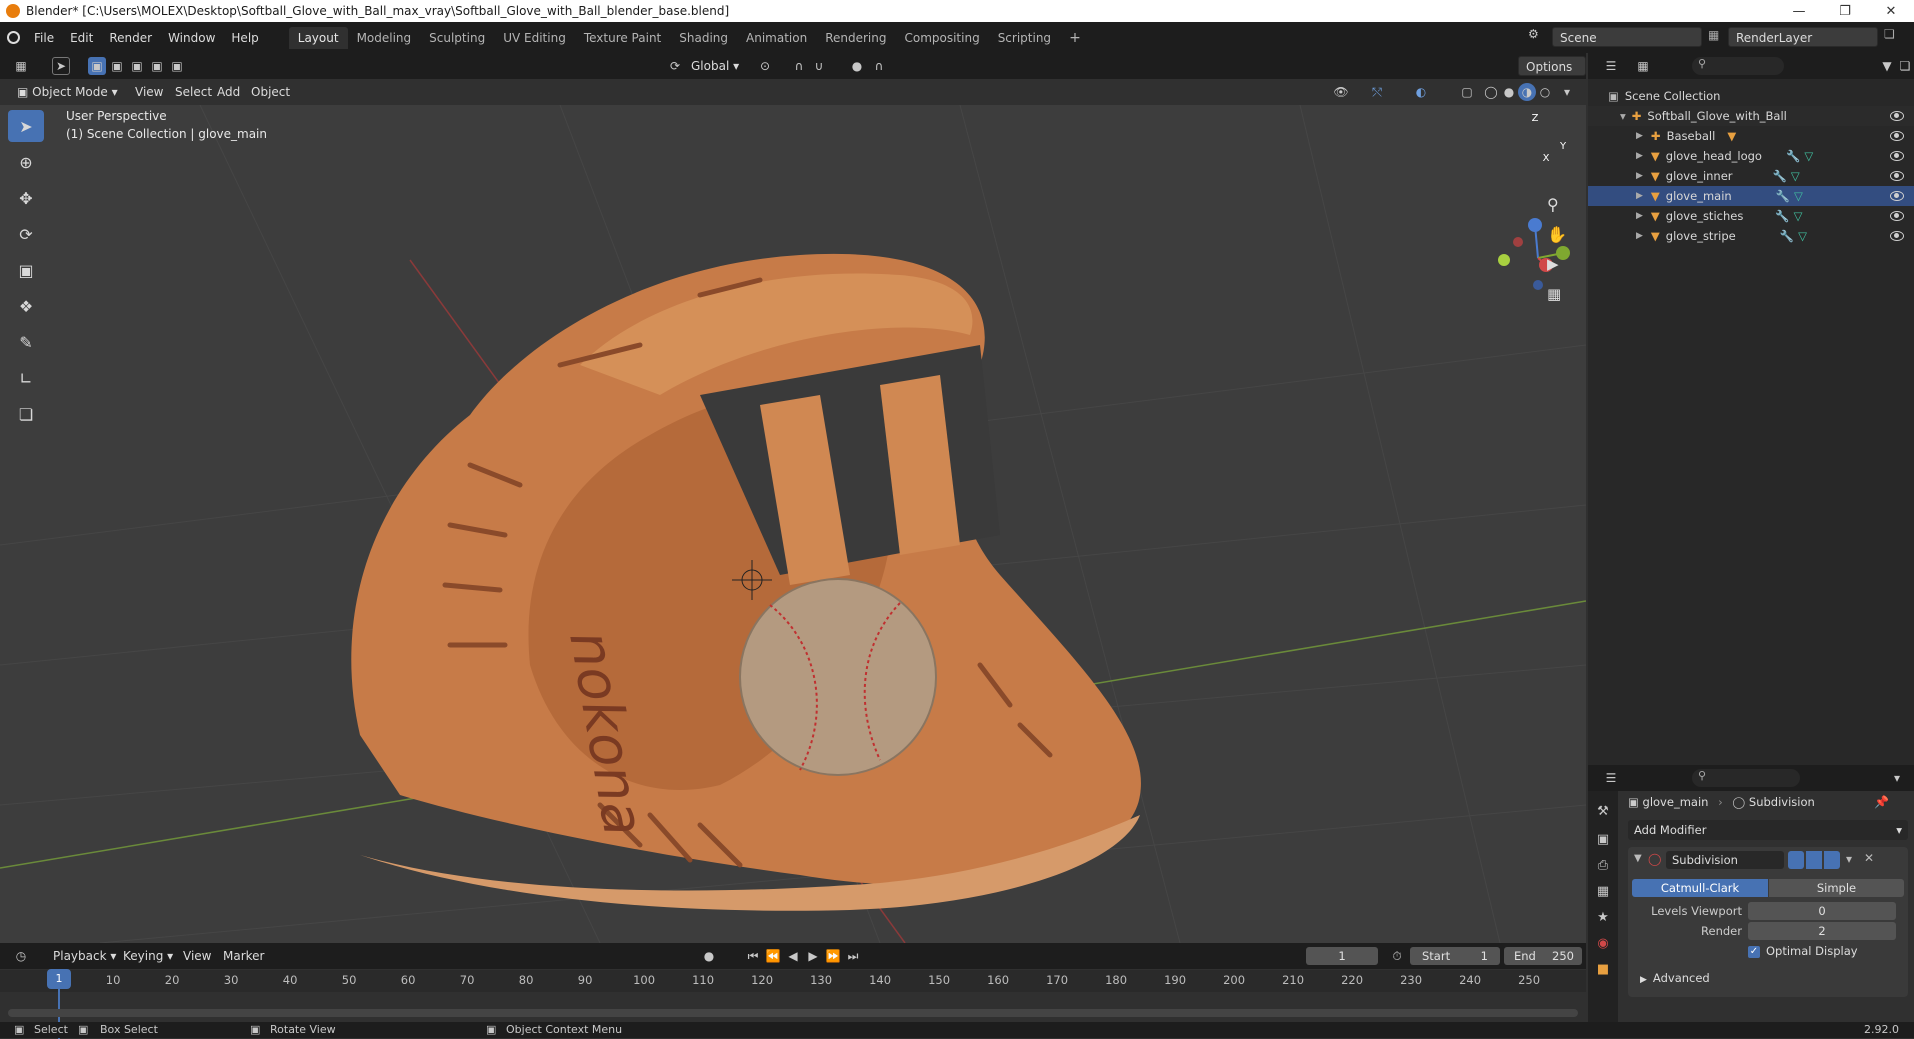 The height and width of the screenshot is (1039, 1914). I want to click on pin-icon-glyph: 📌, so click(1881, 802).